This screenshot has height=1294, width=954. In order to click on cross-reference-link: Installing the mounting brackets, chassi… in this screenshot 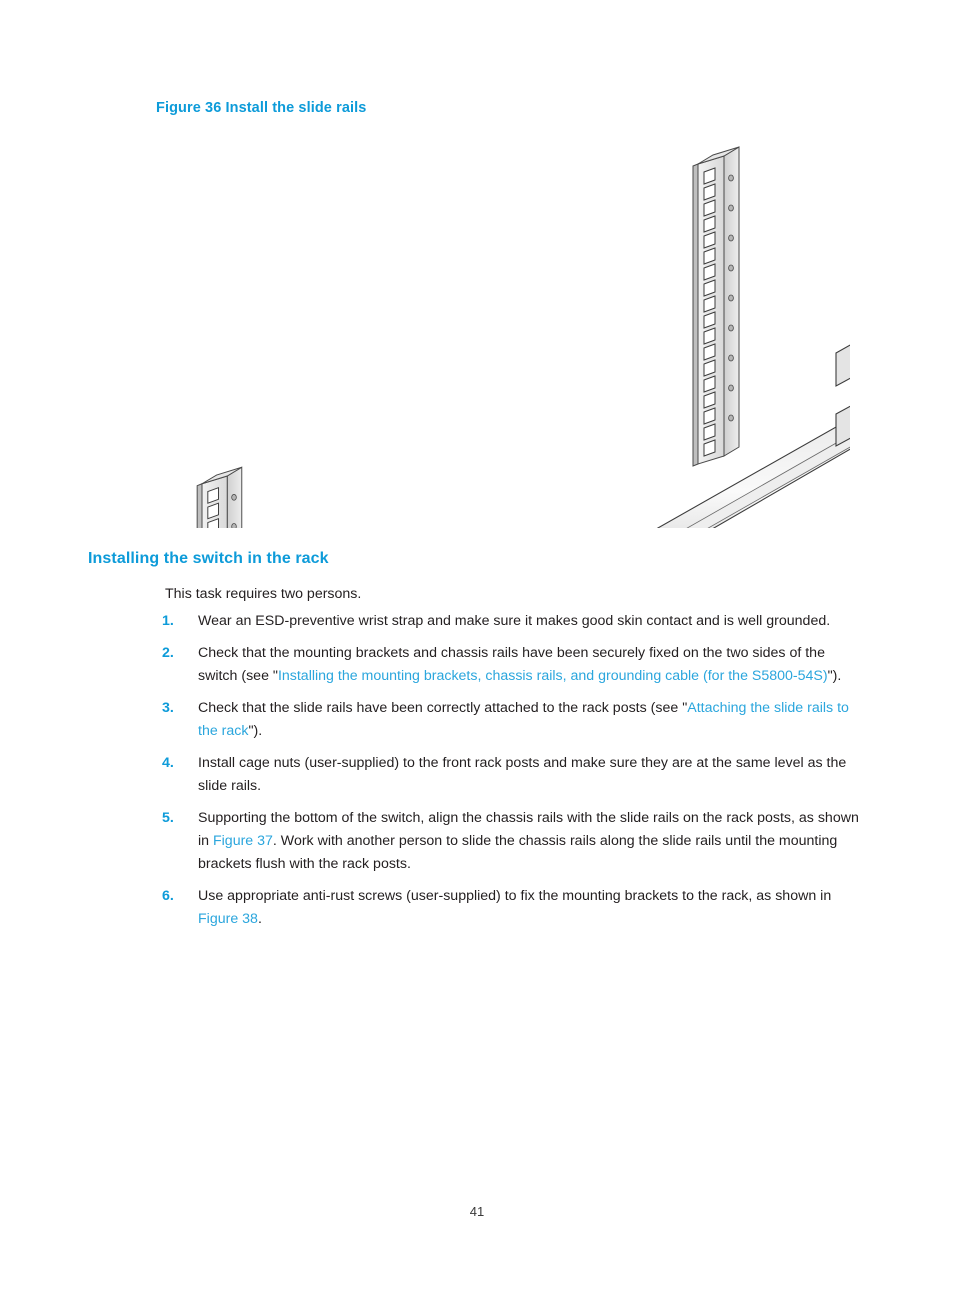, I will do `click(553, 676)`.